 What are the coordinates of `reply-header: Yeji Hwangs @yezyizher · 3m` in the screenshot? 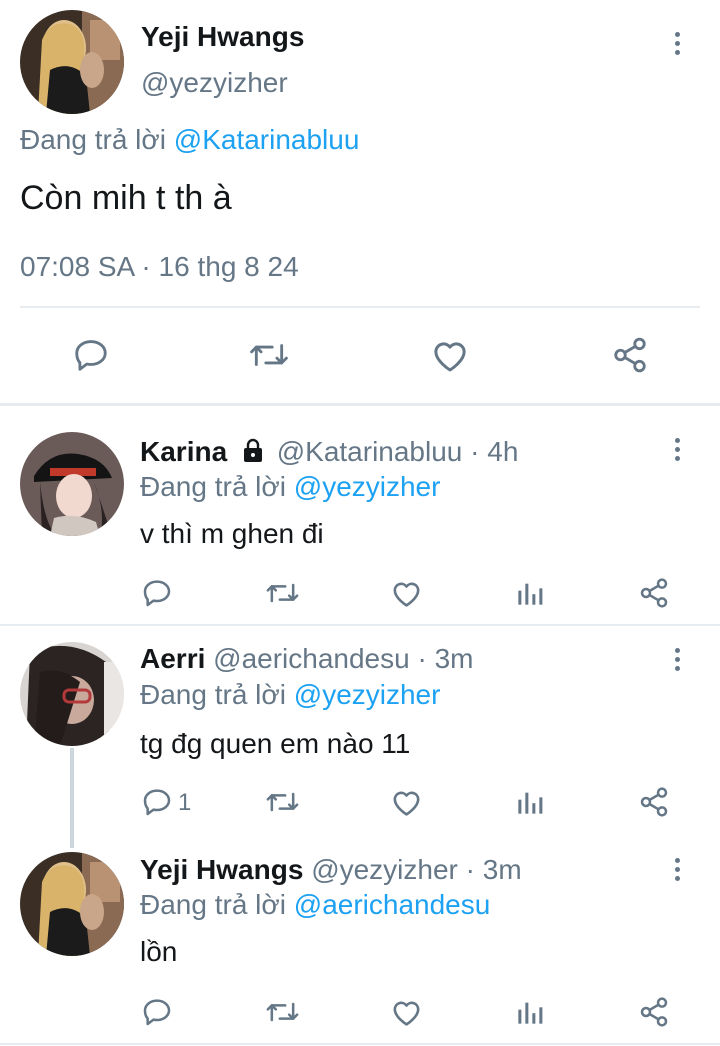 It's located at (331, 870).